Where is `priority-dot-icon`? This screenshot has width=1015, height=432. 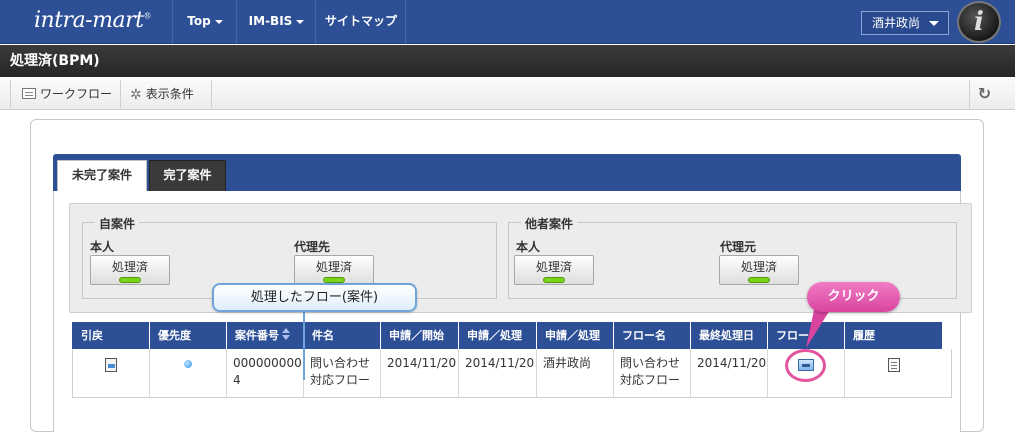 priority-dot-icon is located at coordinates (188, 364).